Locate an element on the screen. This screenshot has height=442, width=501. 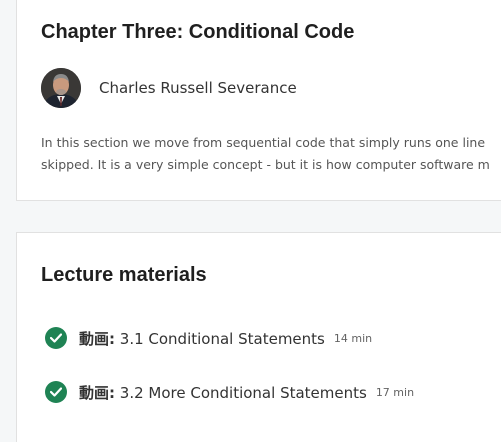
lecture-item: 動画: 3.1 Conditional Statements 14 min is located at coordinates (265, 338).